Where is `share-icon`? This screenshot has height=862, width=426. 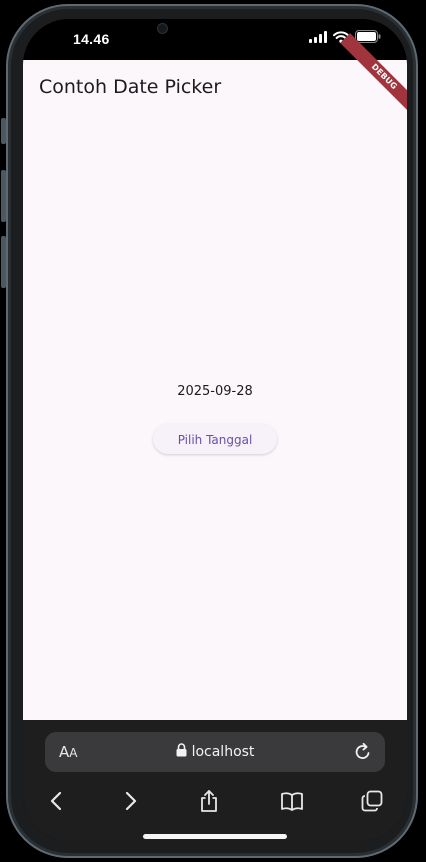 share-icon is located at coordinates (209, 801).